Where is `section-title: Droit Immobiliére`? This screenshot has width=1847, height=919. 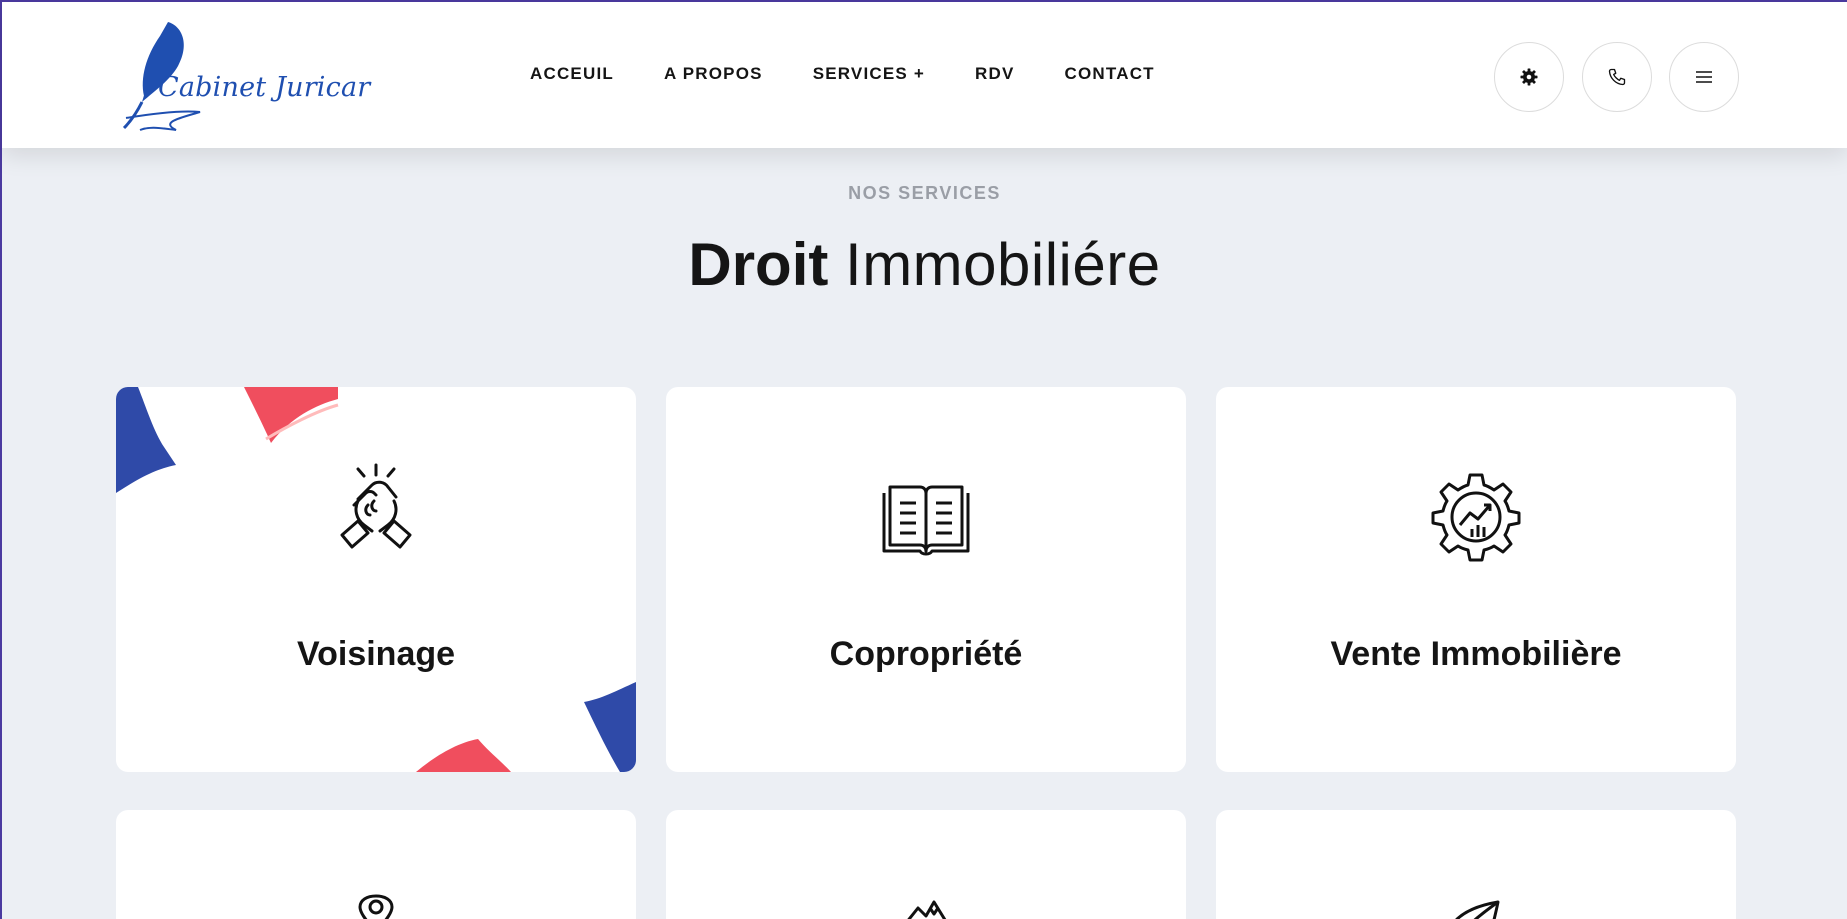
section-title: Droit Immobiliére is located at coordinates (924, 264).